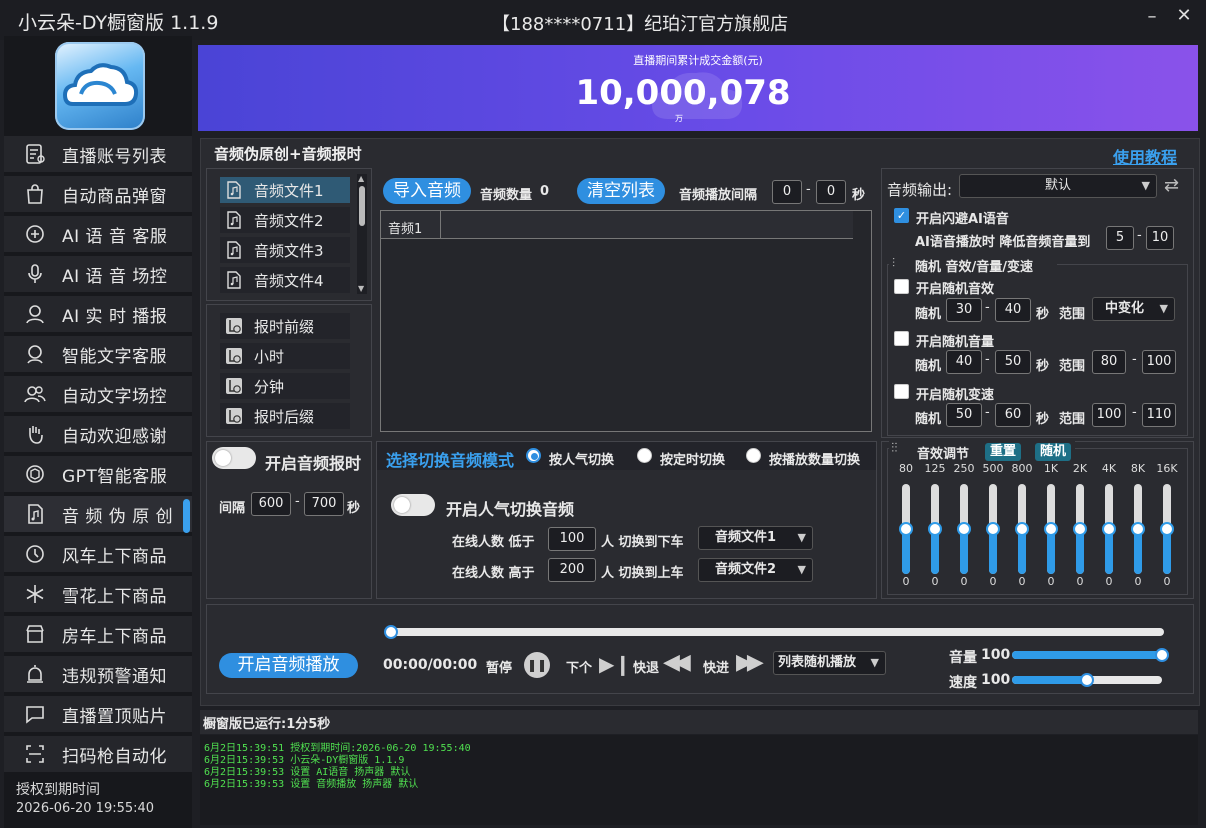  Describe the element at coordinates (1184, 17) in the screenshot. I see `close-button: ✕` at that location.